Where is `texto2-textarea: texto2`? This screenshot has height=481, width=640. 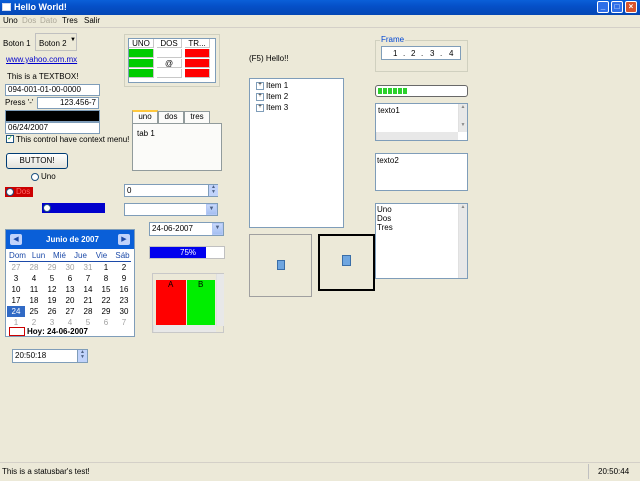 texto2-textarea: texto2 is located at coordinates (421, 172).